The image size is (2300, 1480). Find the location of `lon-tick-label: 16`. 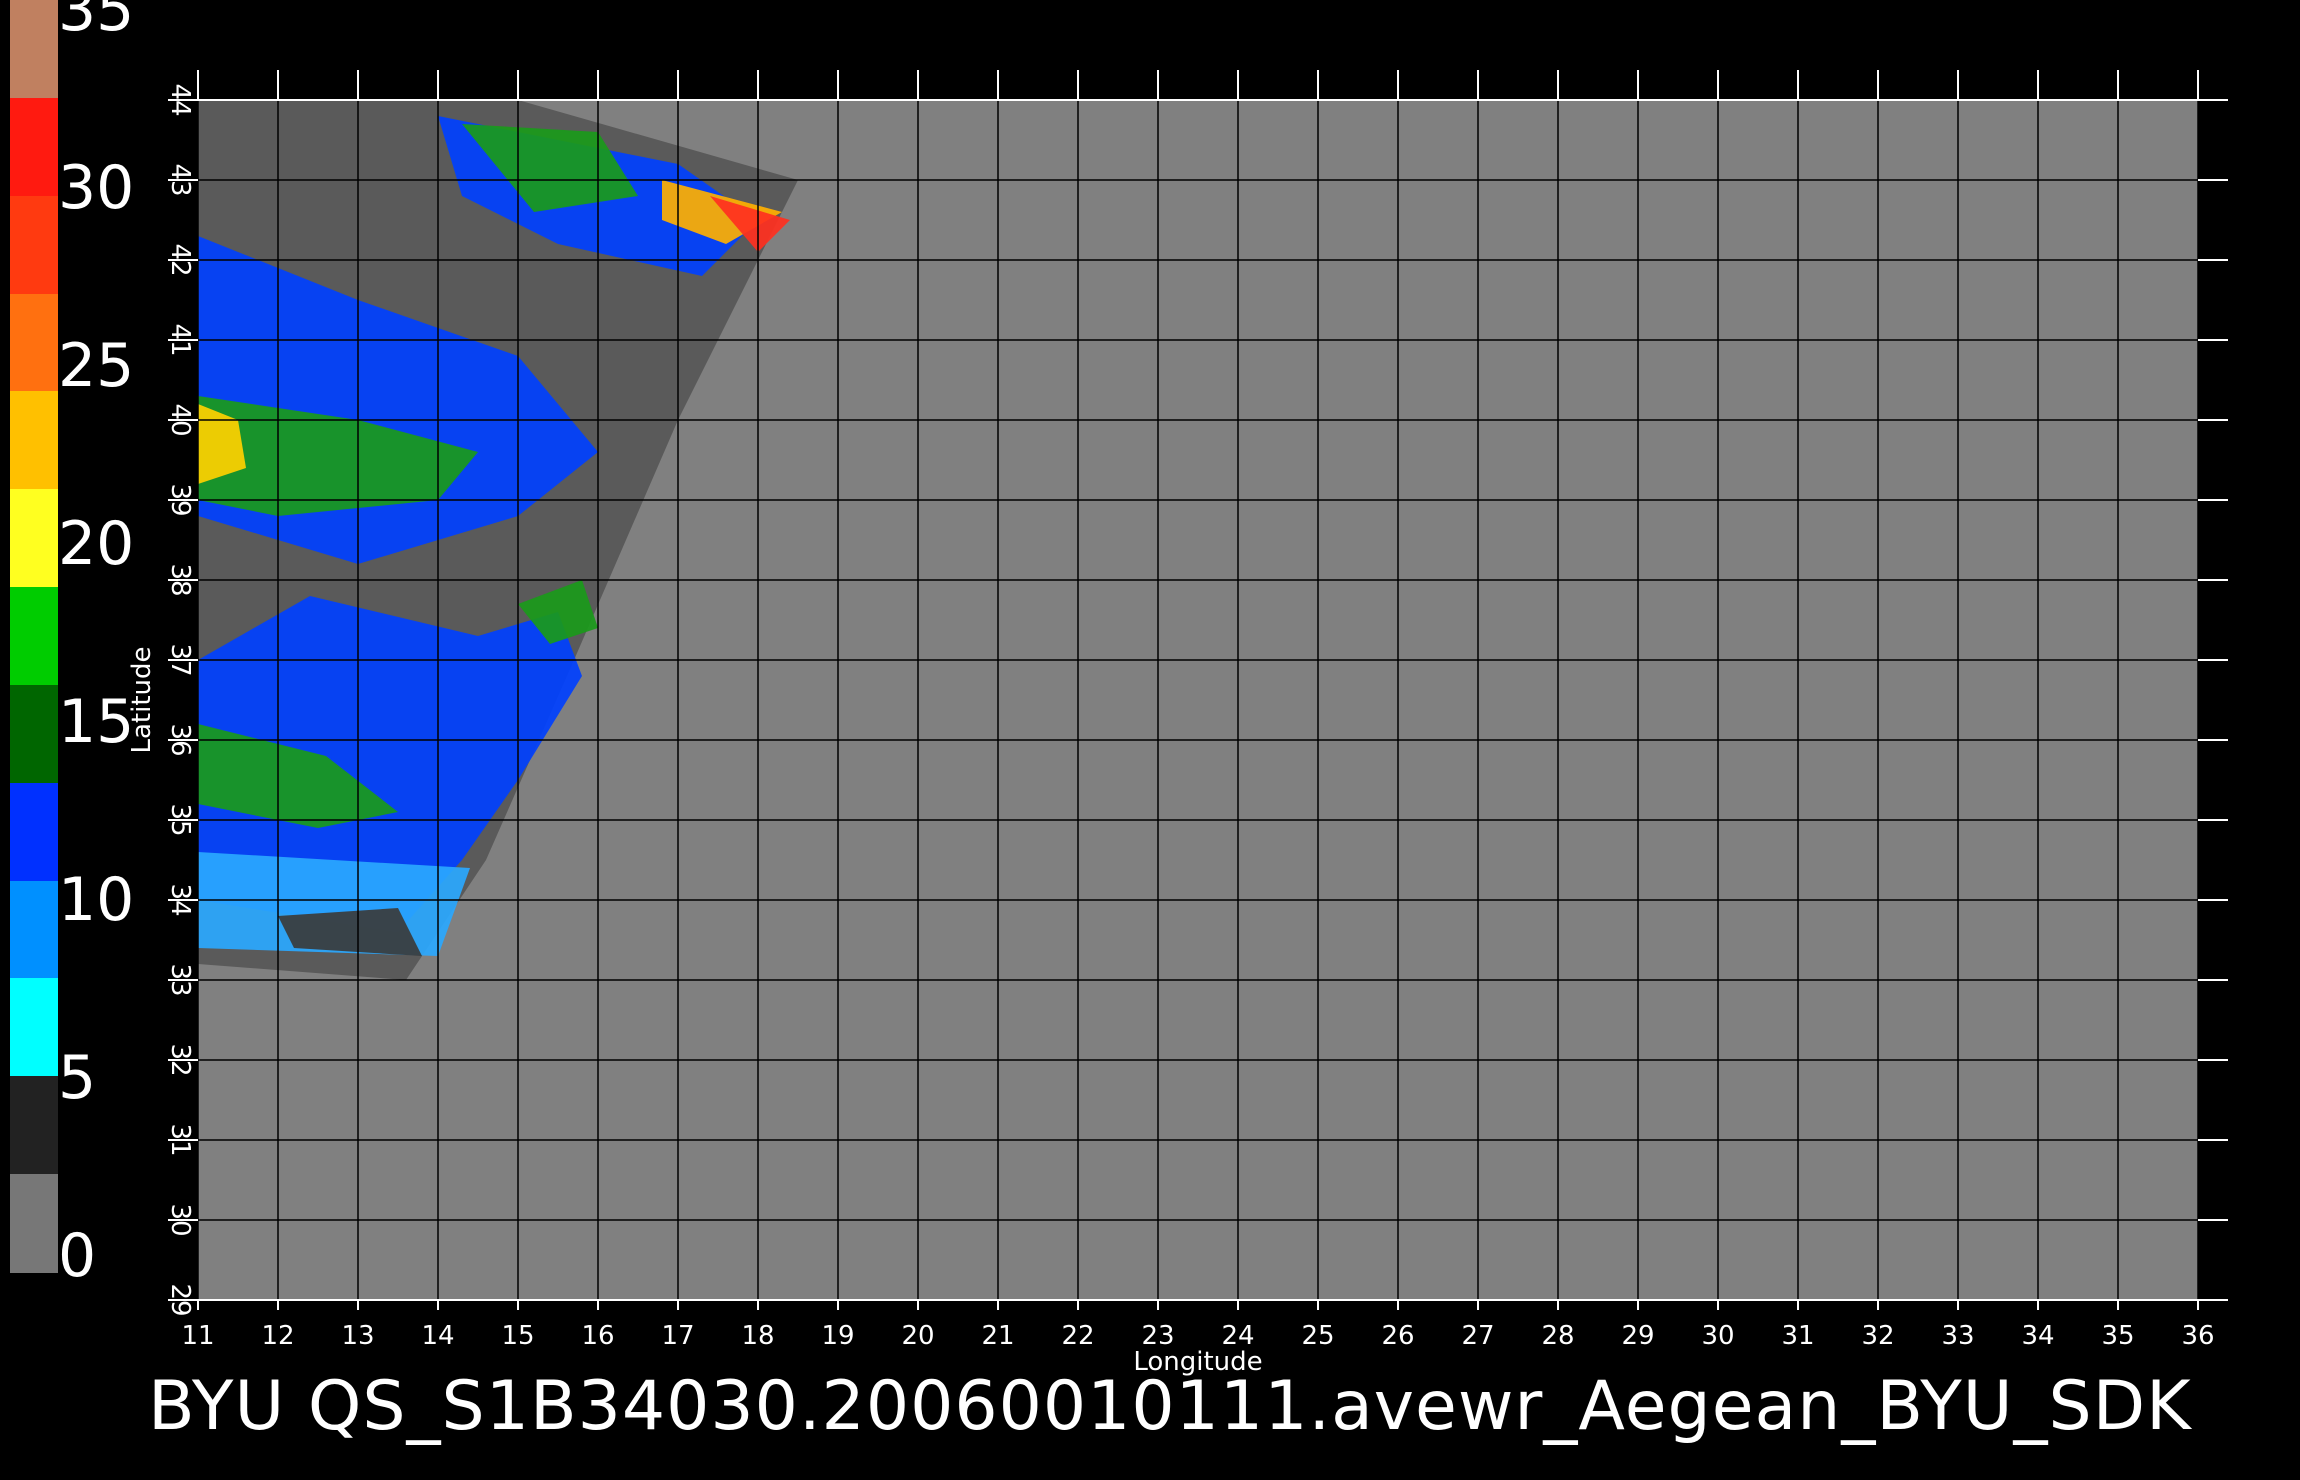

lon-tick-label: 16 is located at coordinates (597, 1336).